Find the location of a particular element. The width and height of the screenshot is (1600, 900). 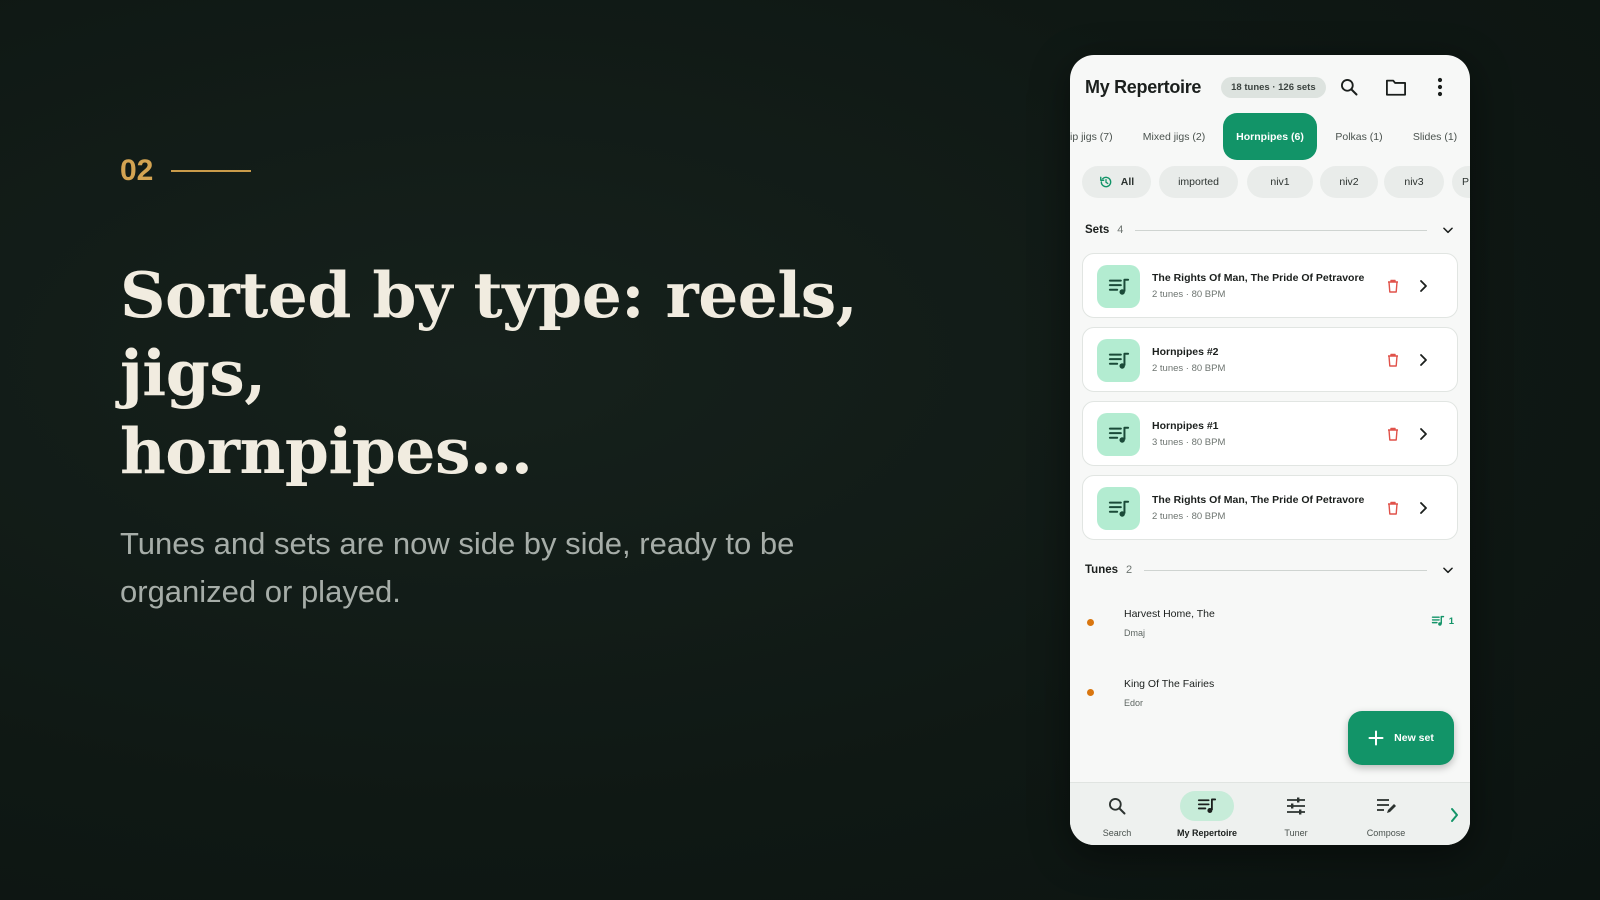

more-vert-icon is located at coordinates (1440, 87).